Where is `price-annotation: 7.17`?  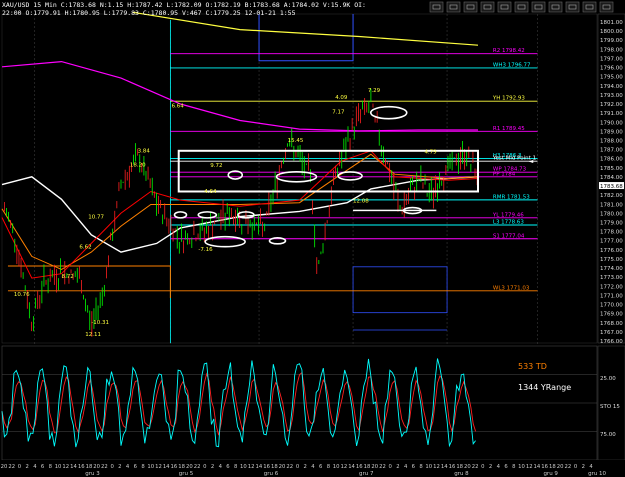 price-annotation: 7.17 is located at coordinates (338, 113).